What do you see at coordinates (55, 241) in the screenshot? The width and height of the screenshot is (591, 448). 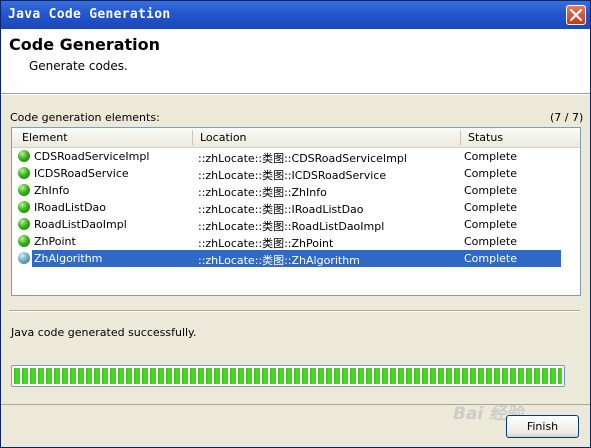 I see `cell-element: ZhPoint` at bounding box center [55, 241].